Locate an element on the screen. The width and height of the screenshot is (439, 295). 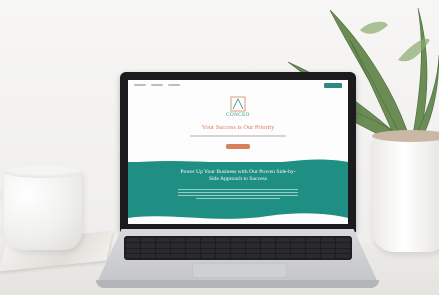
laptop-trackpad is located at coordinates (239, 270).